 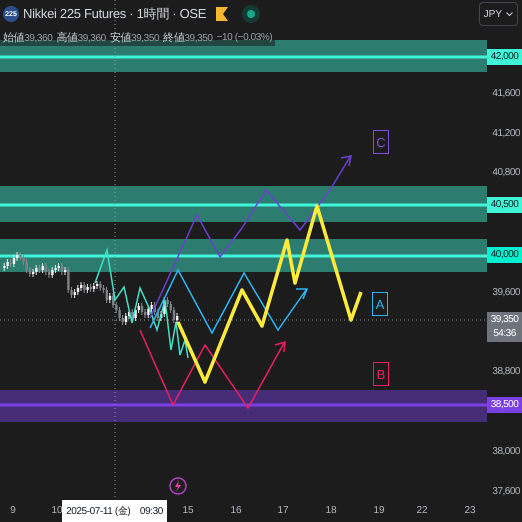 What do you see at coordinates (380, 304) in the screenshot?
I see `wave-label: A` at bounding box center [380, 304].